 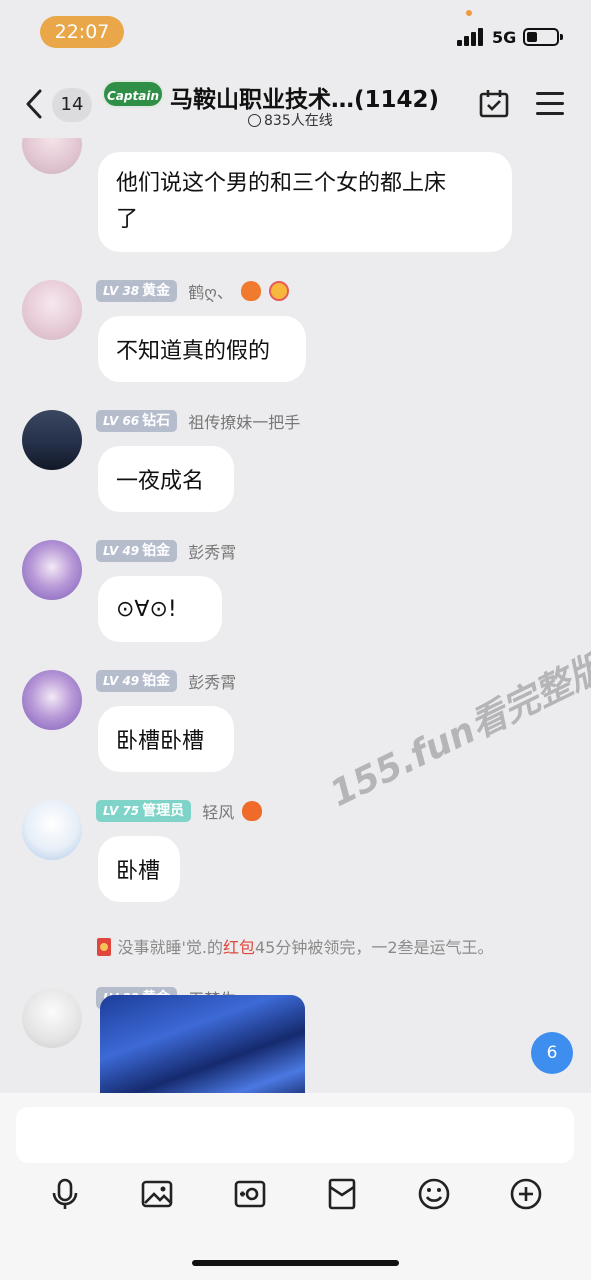 What do you see at coordinates (504, 37) in the screenshot?
I see `network-type: 5G` at bounding box center [504, 37].